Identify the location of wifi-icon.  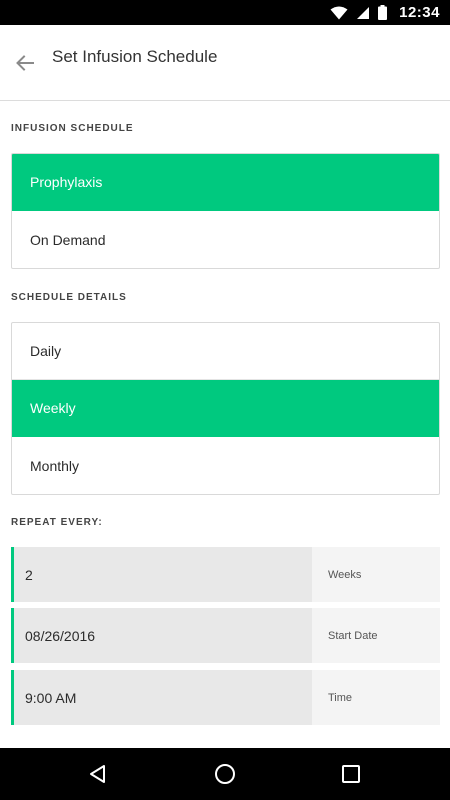
(339, 12).